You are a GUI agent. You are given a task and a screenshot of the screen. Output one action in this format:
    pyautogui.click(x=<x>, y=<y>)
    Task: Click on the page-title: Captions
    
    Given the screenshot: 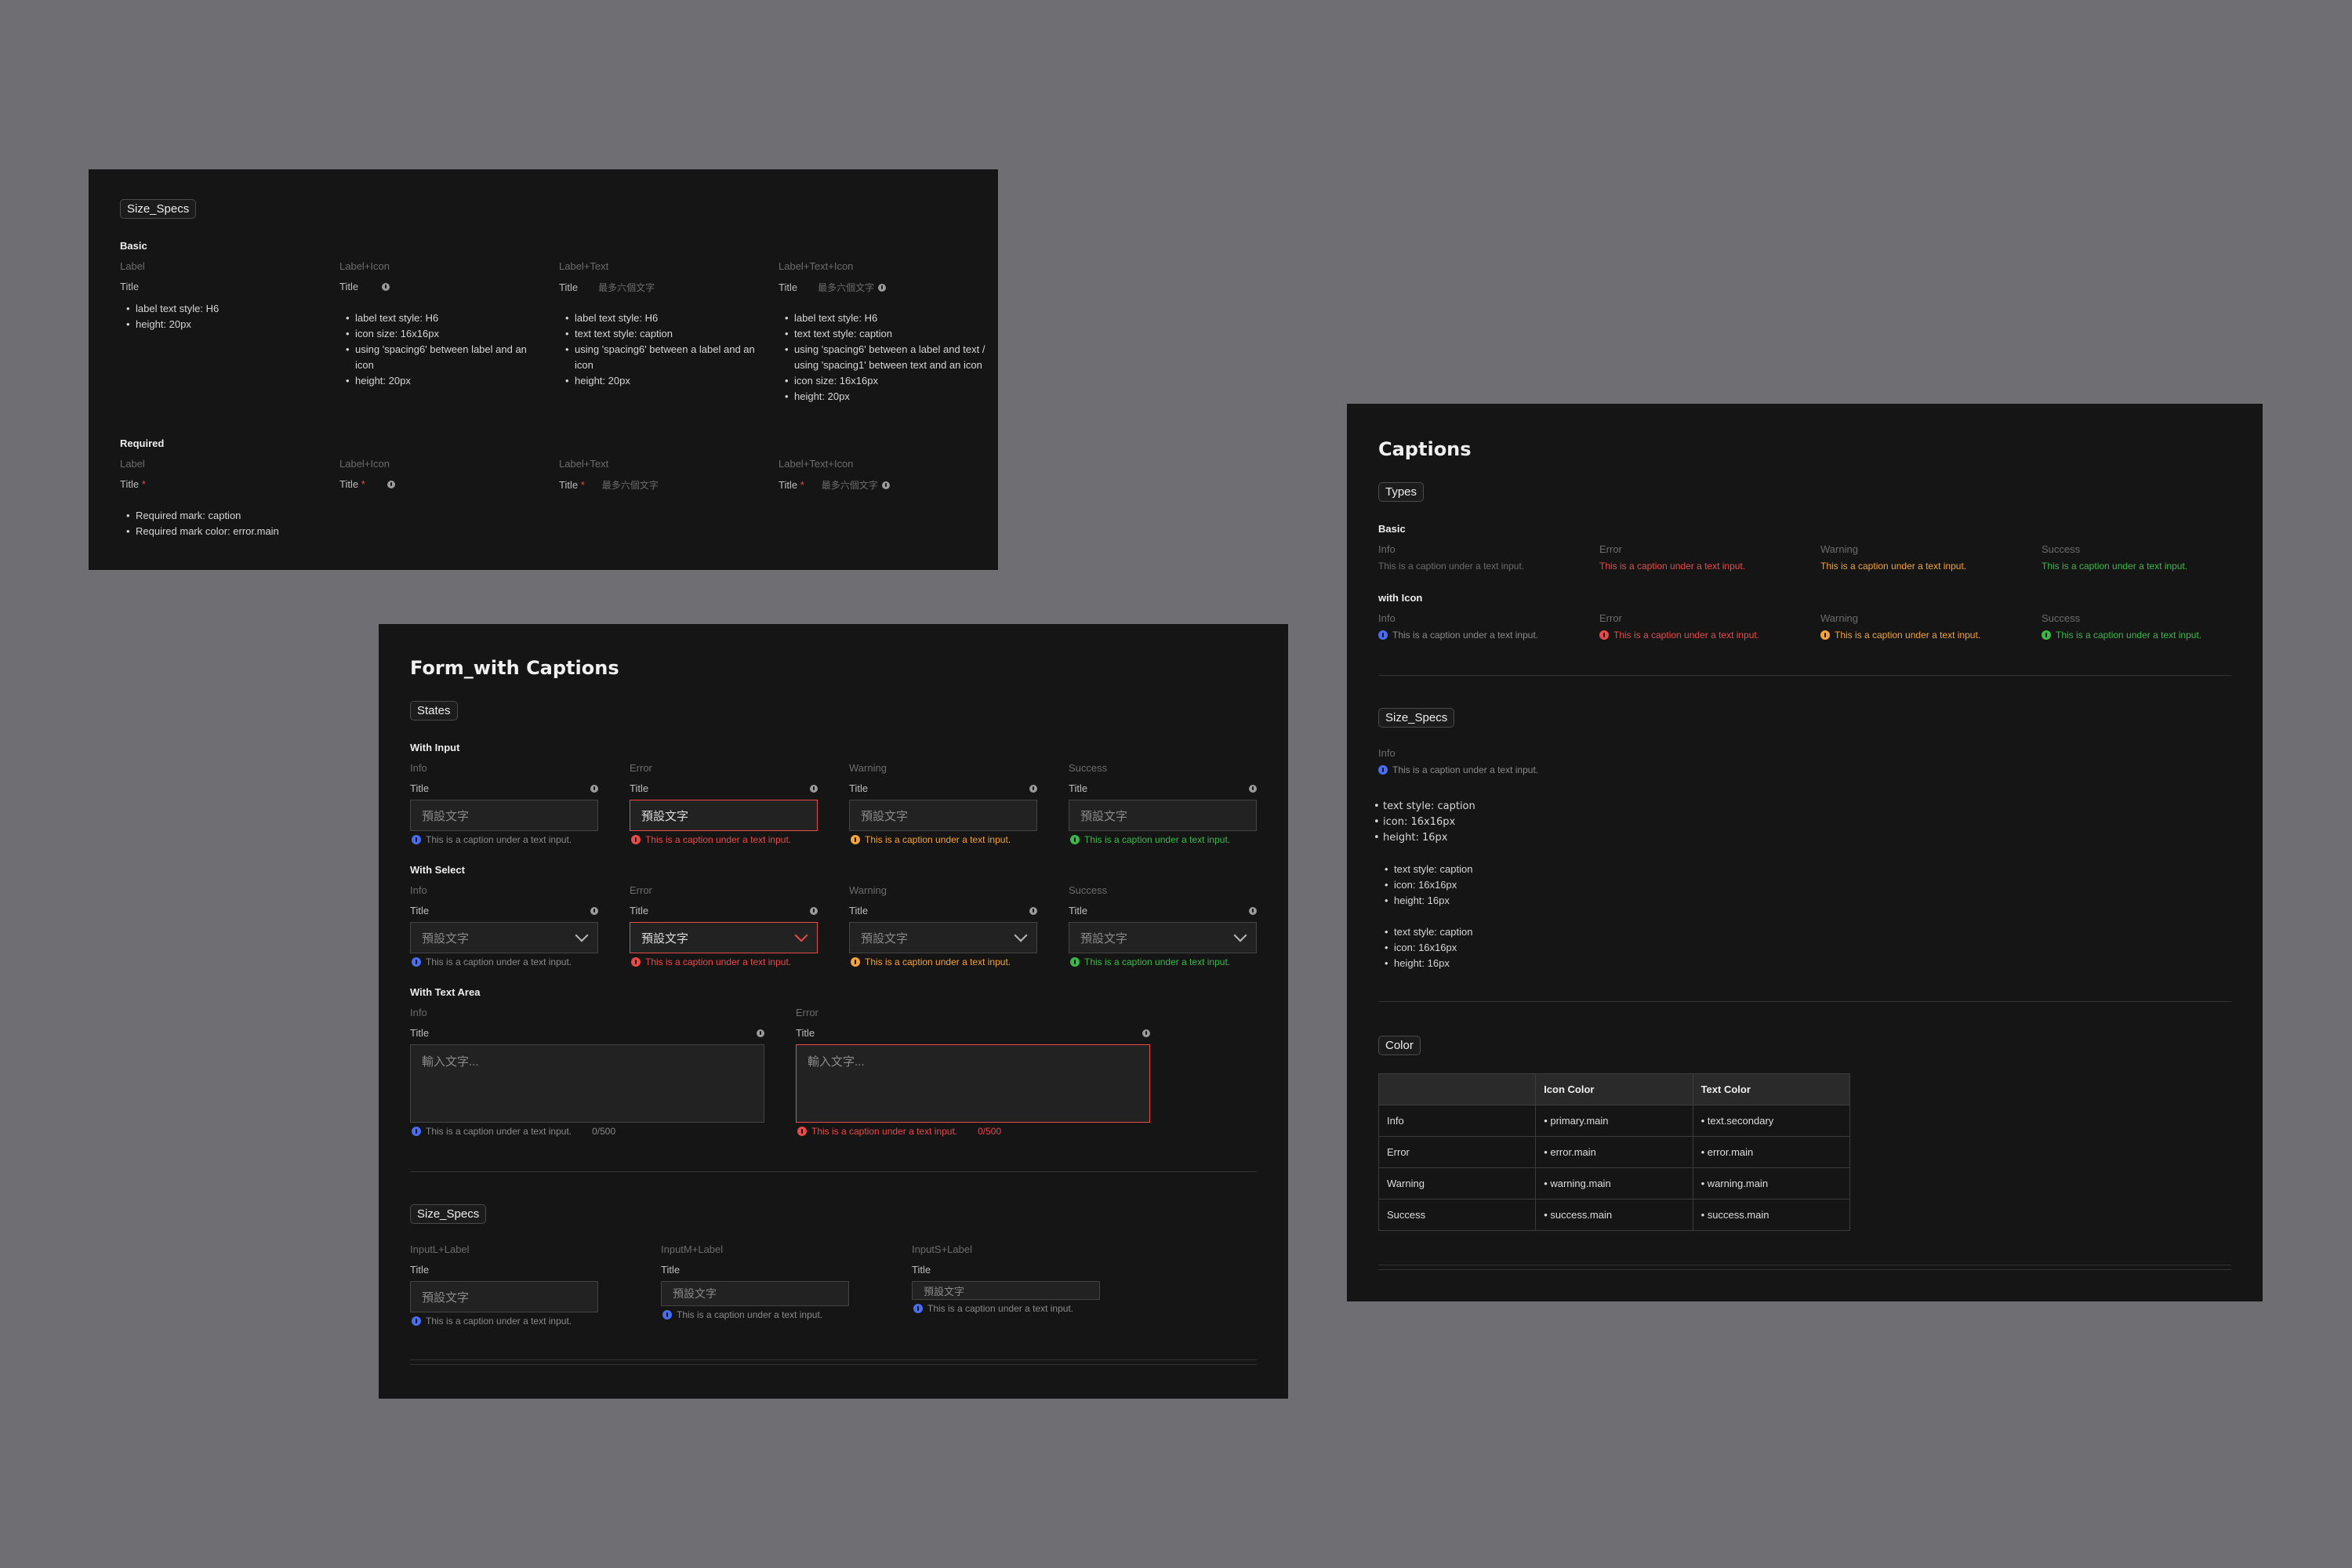 What is the action you would take?
    pyautogui.click(x=1425, y=449)
    